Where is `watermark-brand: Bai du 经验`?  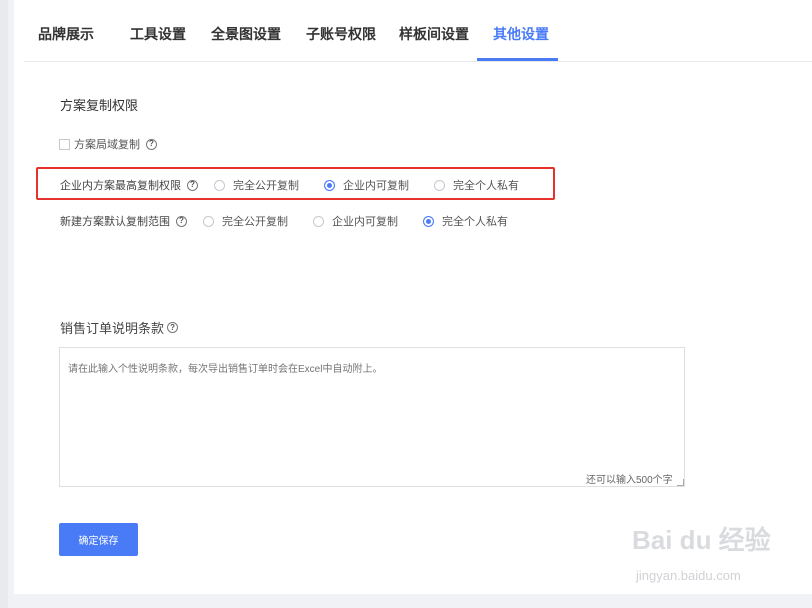 watermark-brand: Bai du 经验 is located at coordinates (701, 540).